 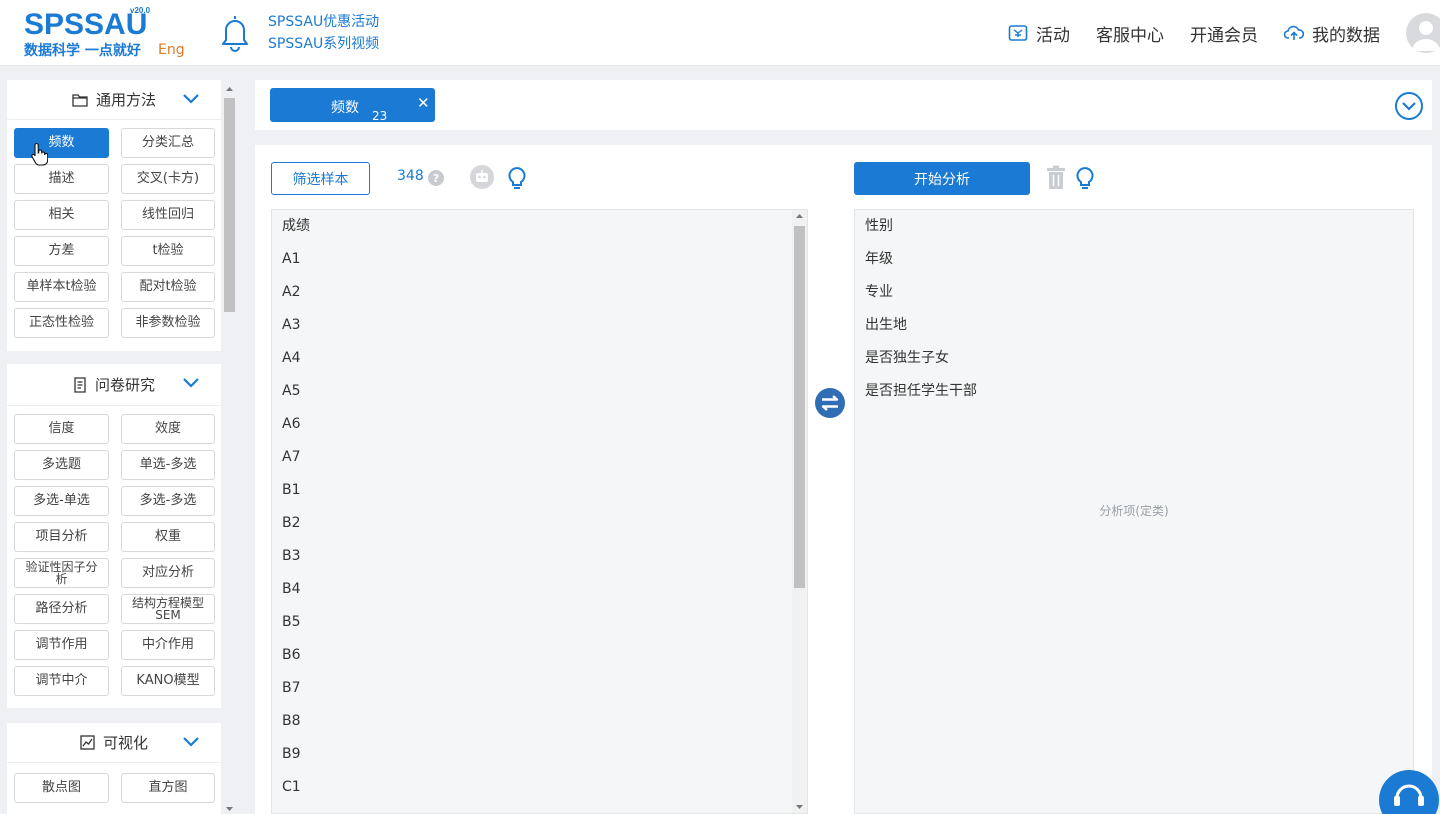 What do you see at coordinates (61, 609) in the screenshot?
I see `method-path-analysis: 路径分析` at bounding box center [61, 609].